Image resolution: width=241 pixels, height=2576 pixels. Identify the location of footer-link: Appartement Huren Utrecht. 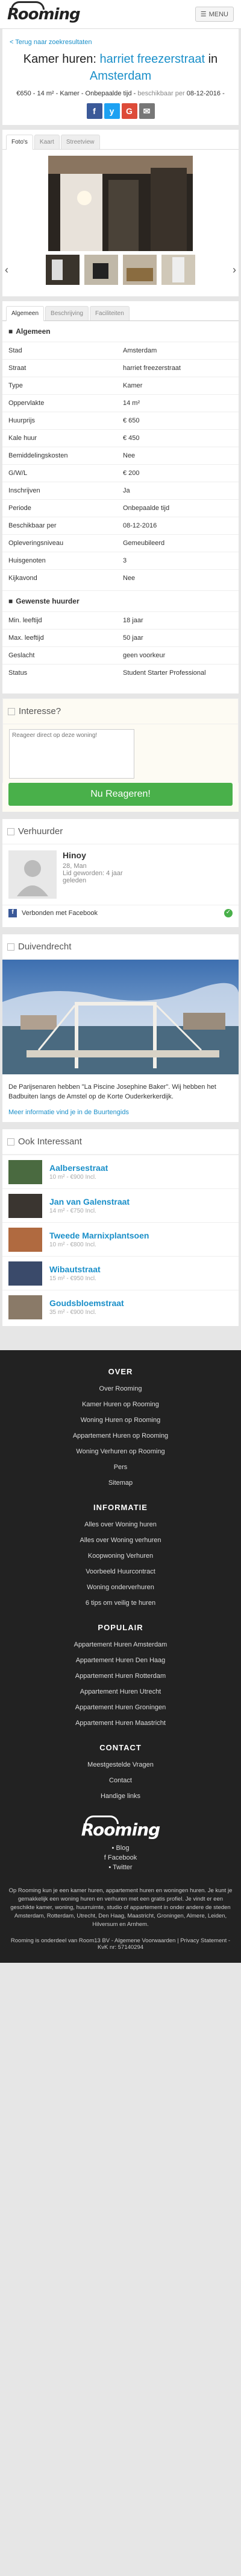
(120, 1692).